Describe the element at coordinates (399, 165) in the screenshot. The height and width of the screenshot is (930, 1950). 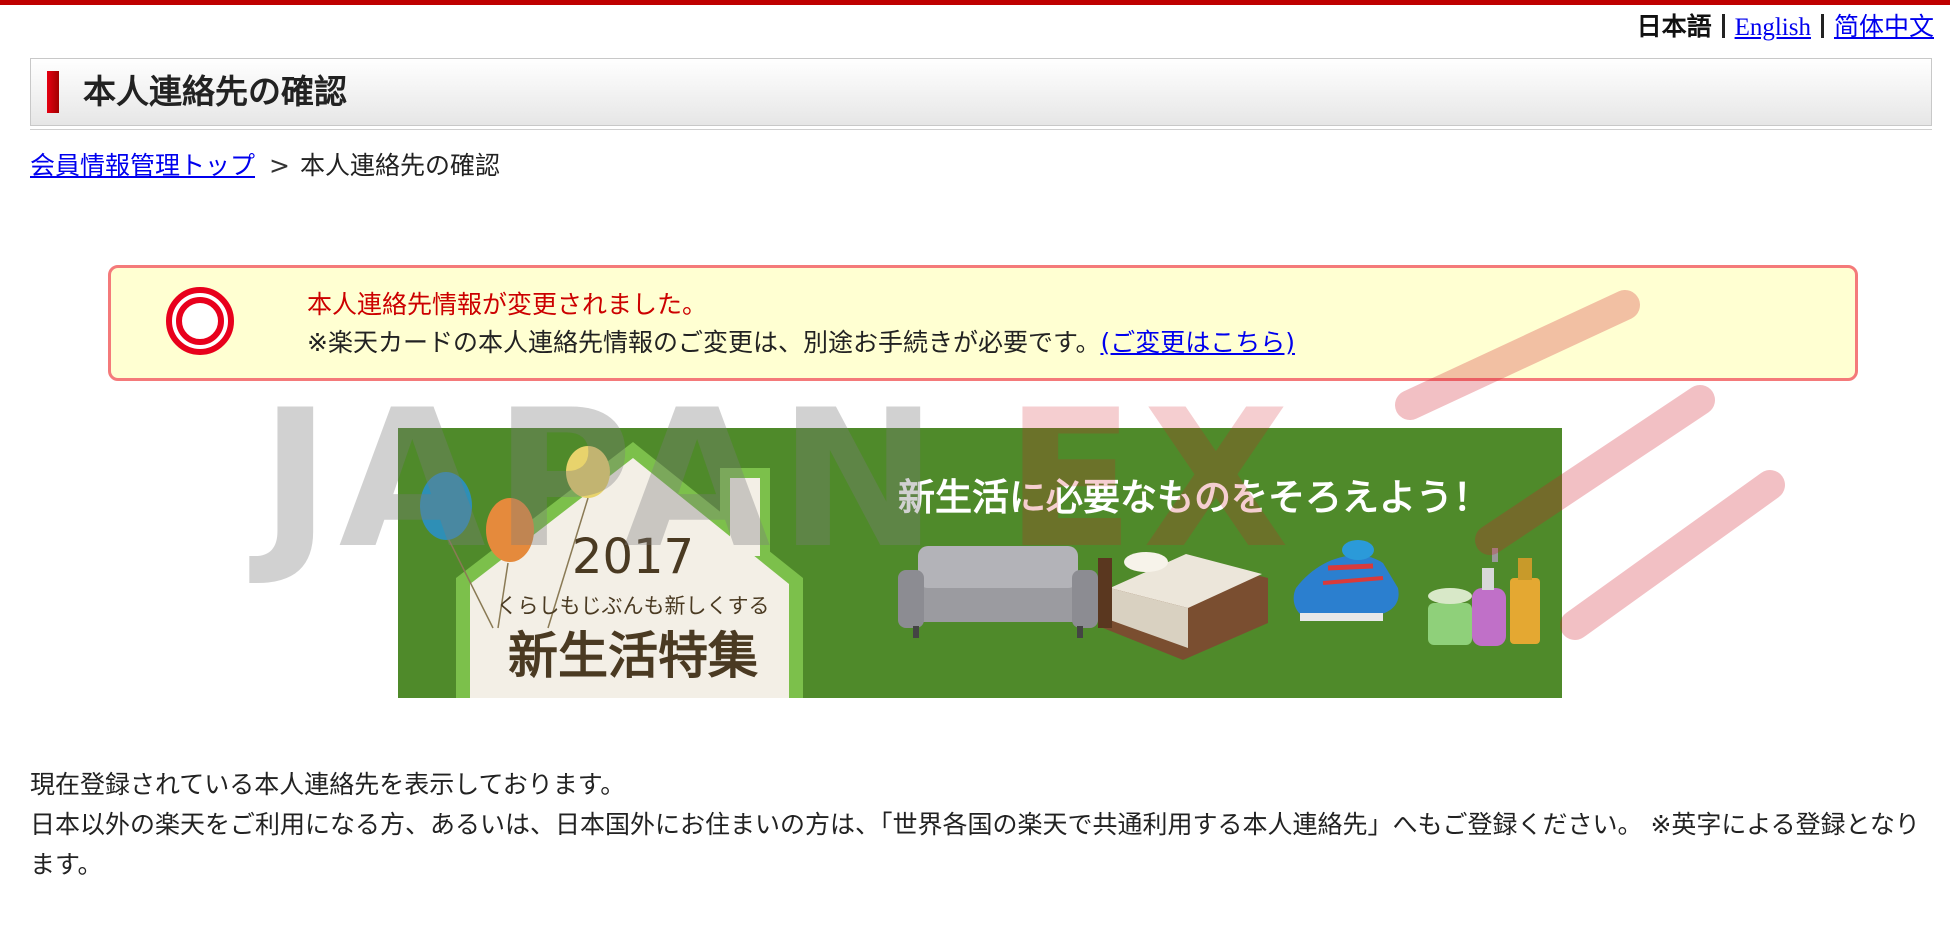
I see `breadcrumb-current: 本人連絡先の確認` at that location.